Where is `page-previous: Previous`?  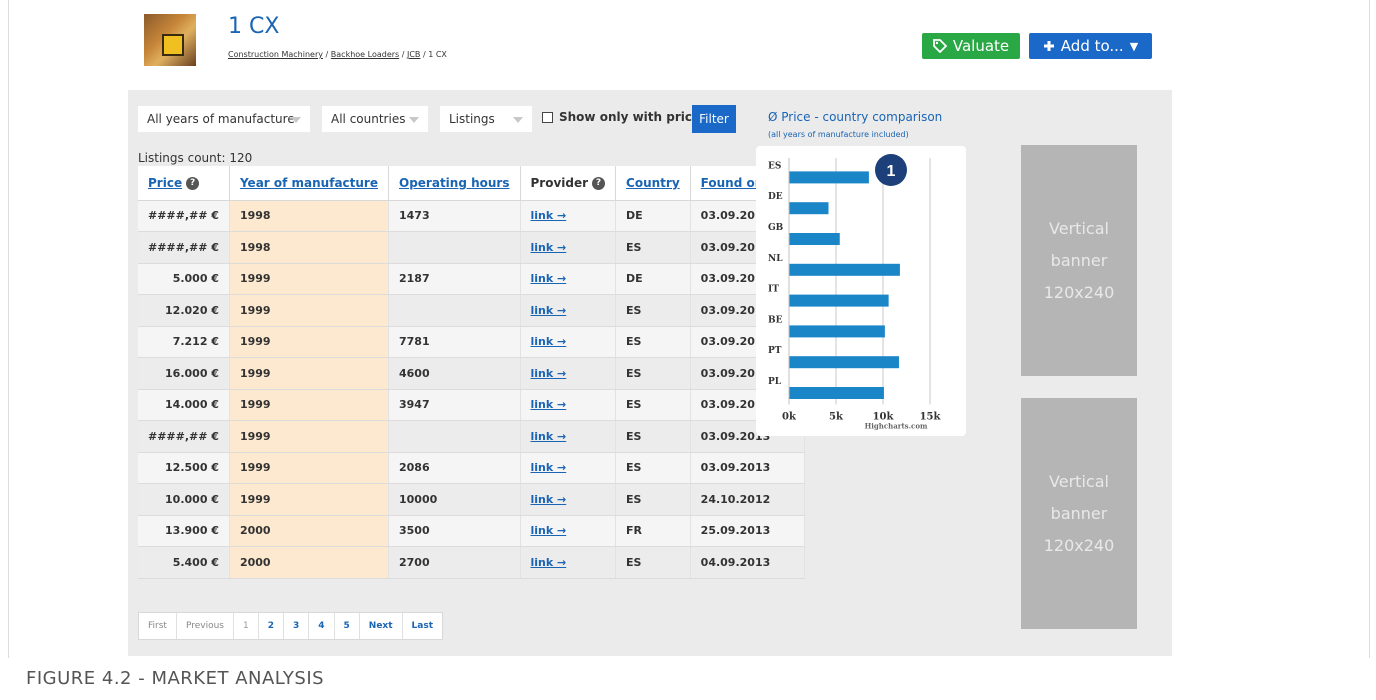
page-previous: Previous is located at coordinates (205, 626).